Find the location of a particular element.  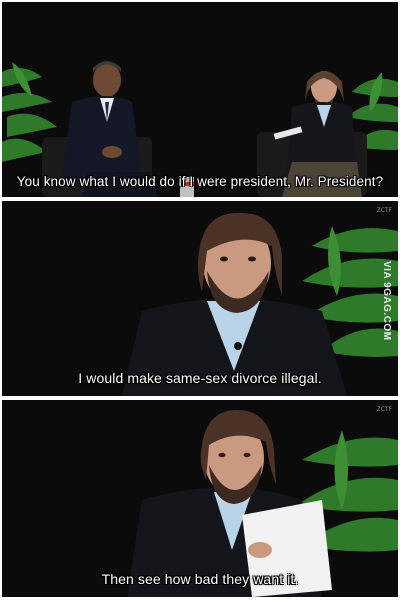

hand is located at coordinates (260, 550).